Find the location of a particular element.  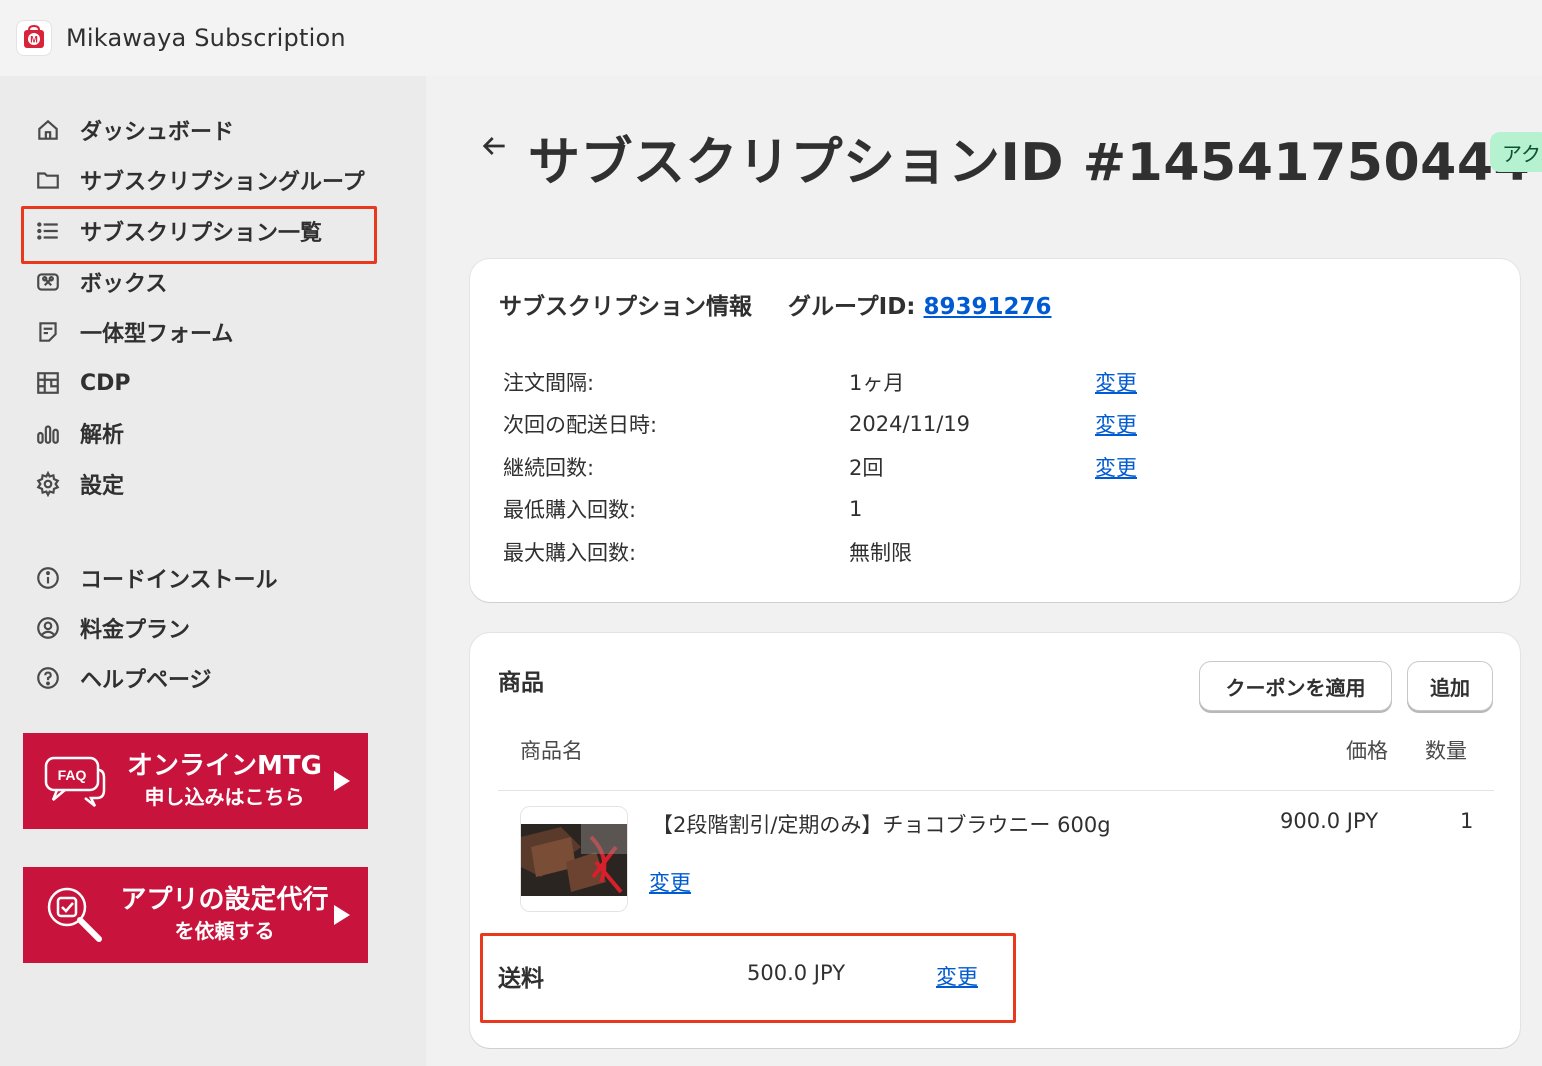

status-badge: アクティブ is located at coordinates (1516, 152).